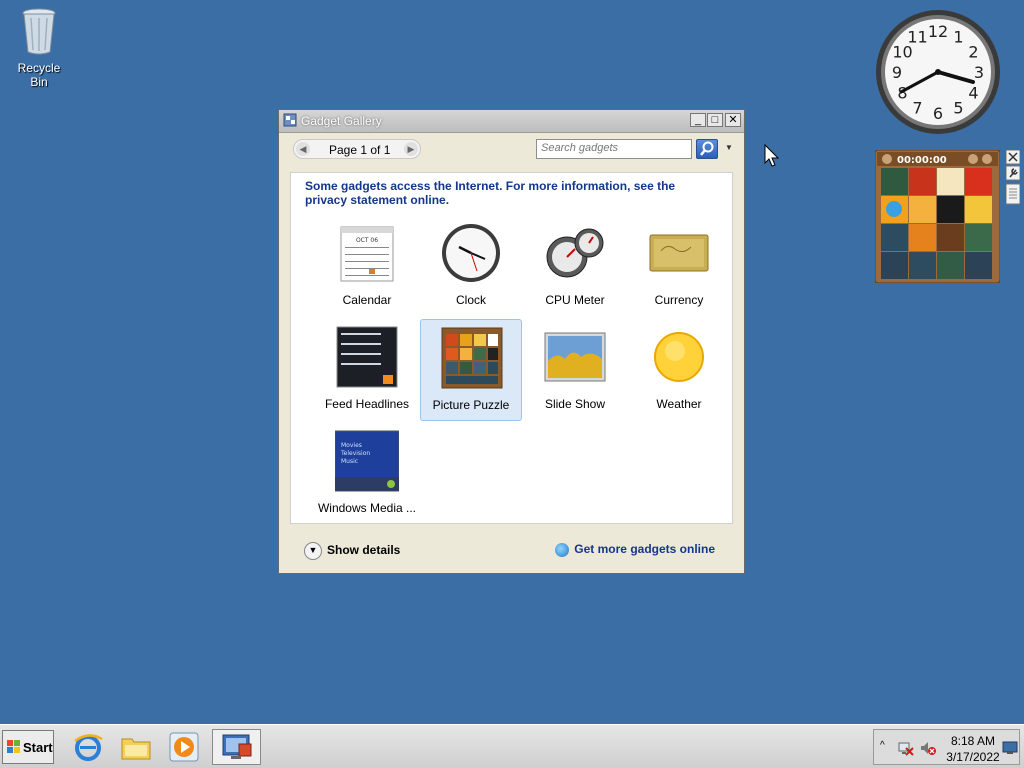 This screenshot has height=768, width=1024. What do you see at coordinates (973, 159) in the screenshot?
I see `puzzle-help-icon` at bounding box center [973, 159].